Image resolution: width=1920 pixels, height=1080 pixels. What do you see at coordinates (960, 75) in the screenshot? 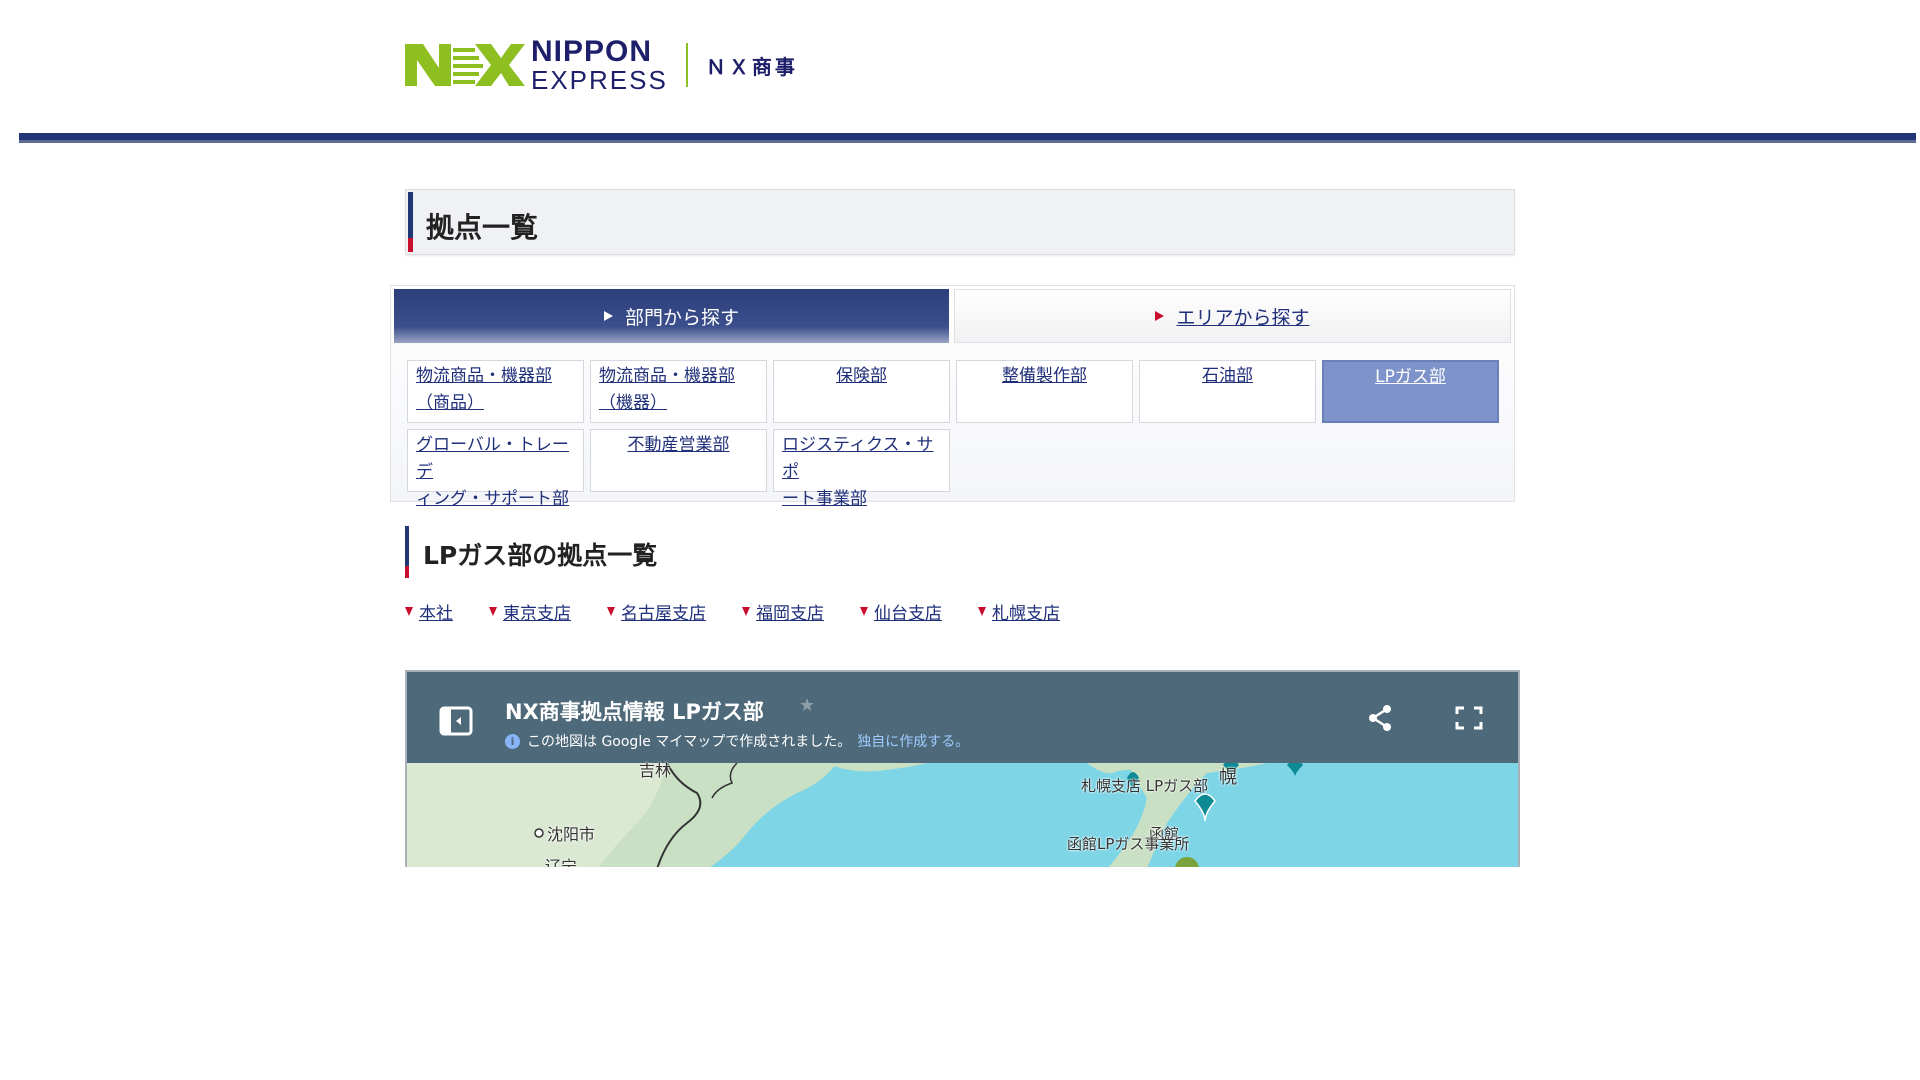
I see `site-header: NIPPON EXPRESS ＮＸ商事` at bounding box center [960, 75].